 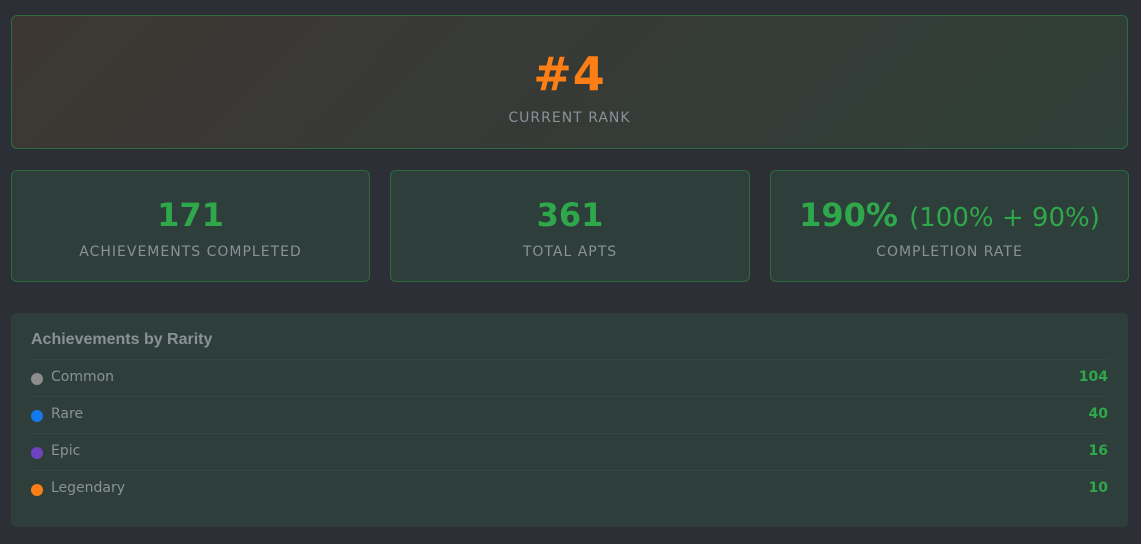 I want to click on rare-dot-icon, so click(x=37, y=416).